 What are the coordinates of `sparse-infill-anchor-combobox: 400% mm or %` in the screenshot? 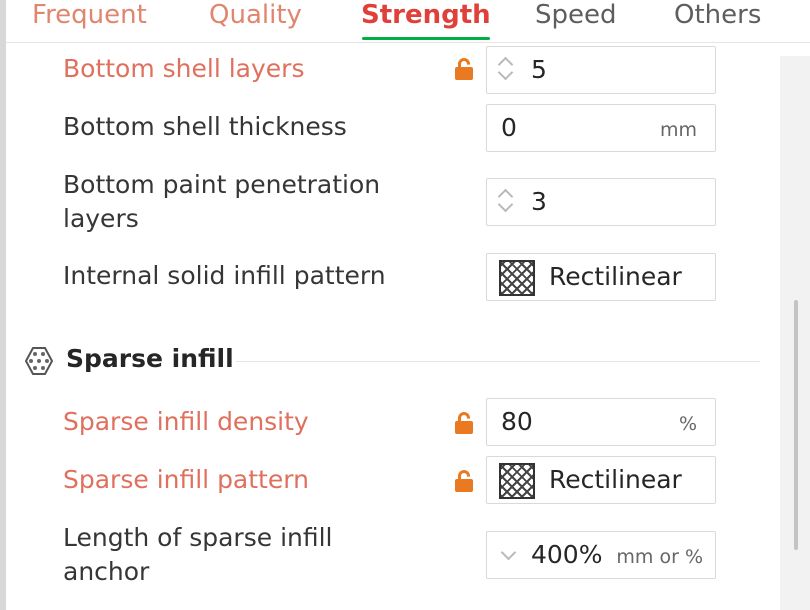 It's located at (601, 555).